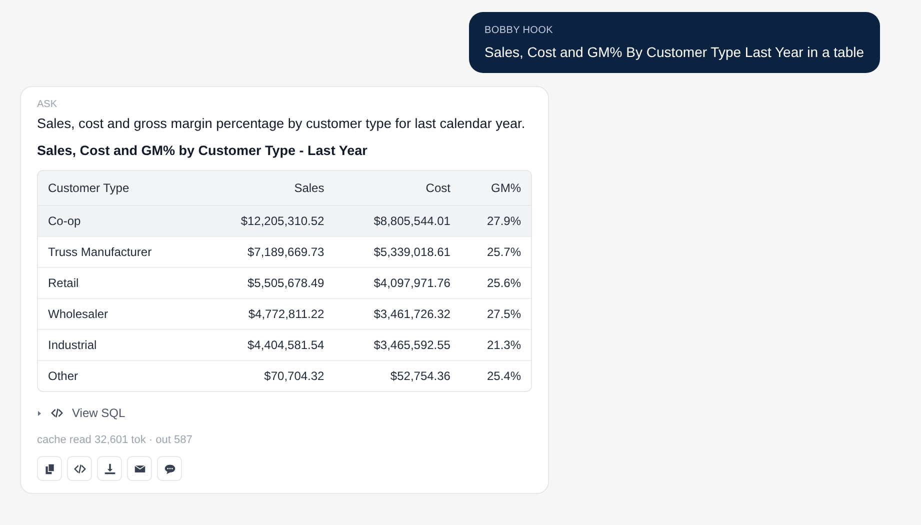 Image resolution: width=921 pixels, height=525 pixels. I want to click on question-text: Sales, cost and gross margin percentage by customer type for last calendar year., so click(281, 123).